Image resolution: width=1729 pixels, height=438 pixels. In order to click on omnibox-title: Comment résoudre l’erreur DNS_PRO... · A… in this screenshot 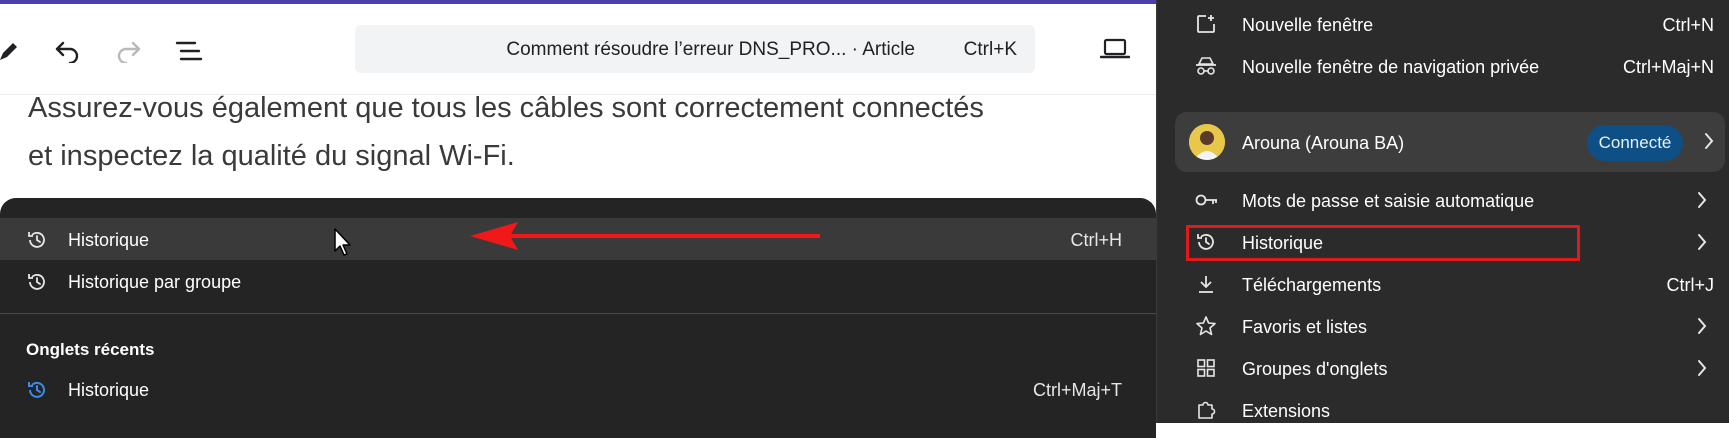, I will do `click(710, 49)`.